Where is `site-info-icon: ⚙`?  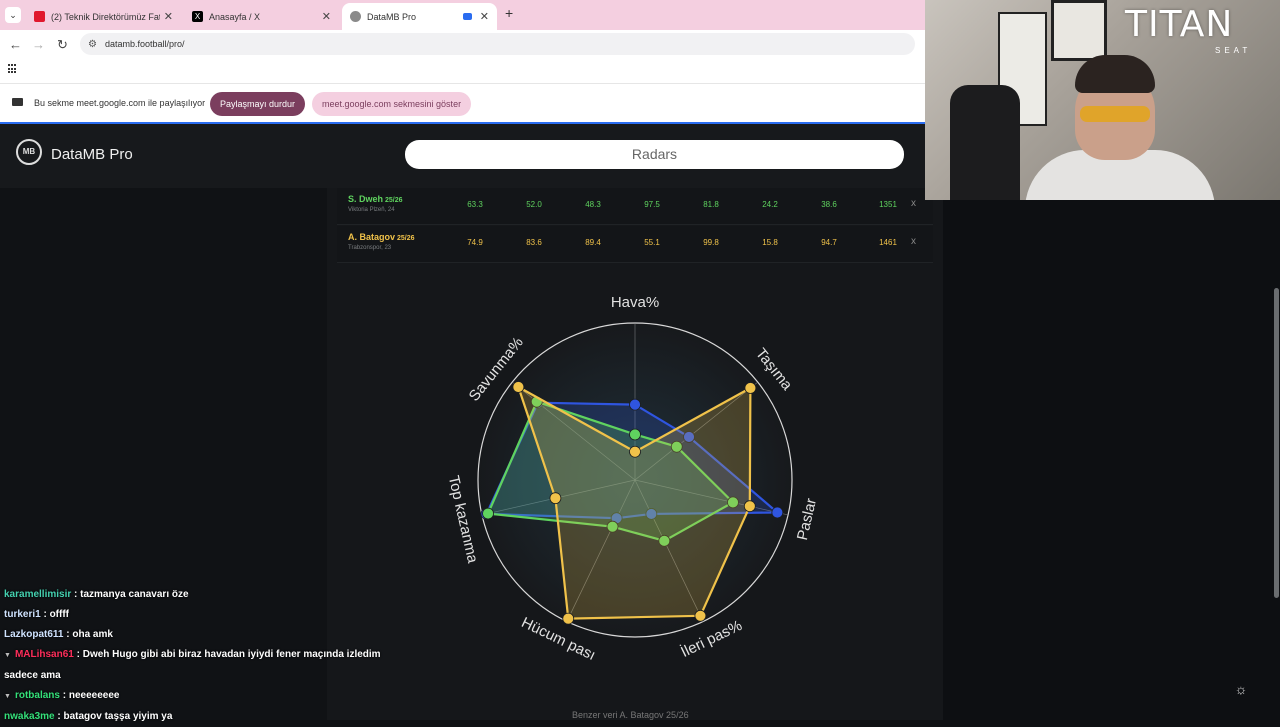
site-info-icon: ⚙ is located at coordinates (92, 44).